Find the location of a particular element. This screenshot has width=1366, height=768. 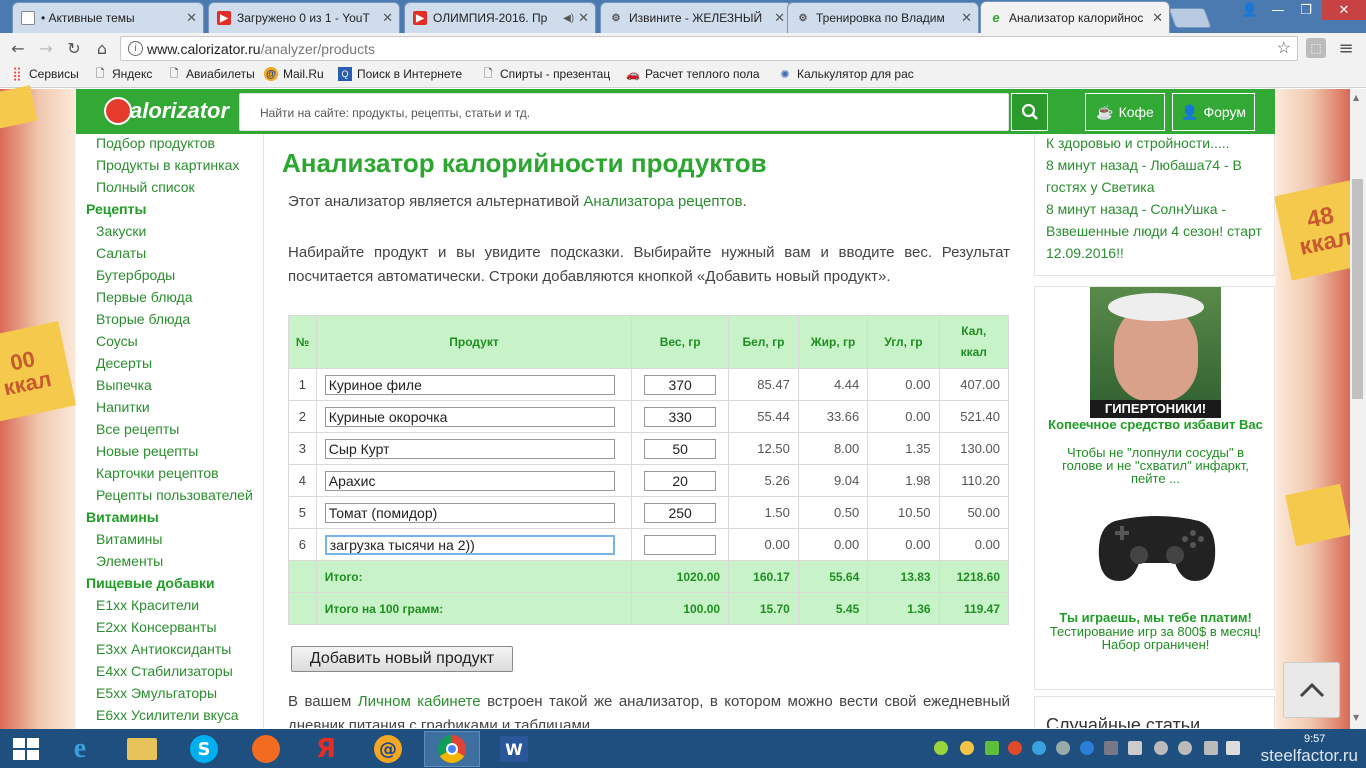

tab-training: ⚙ Тренировка по Владим ✕ is located at coordinates (883, 17).